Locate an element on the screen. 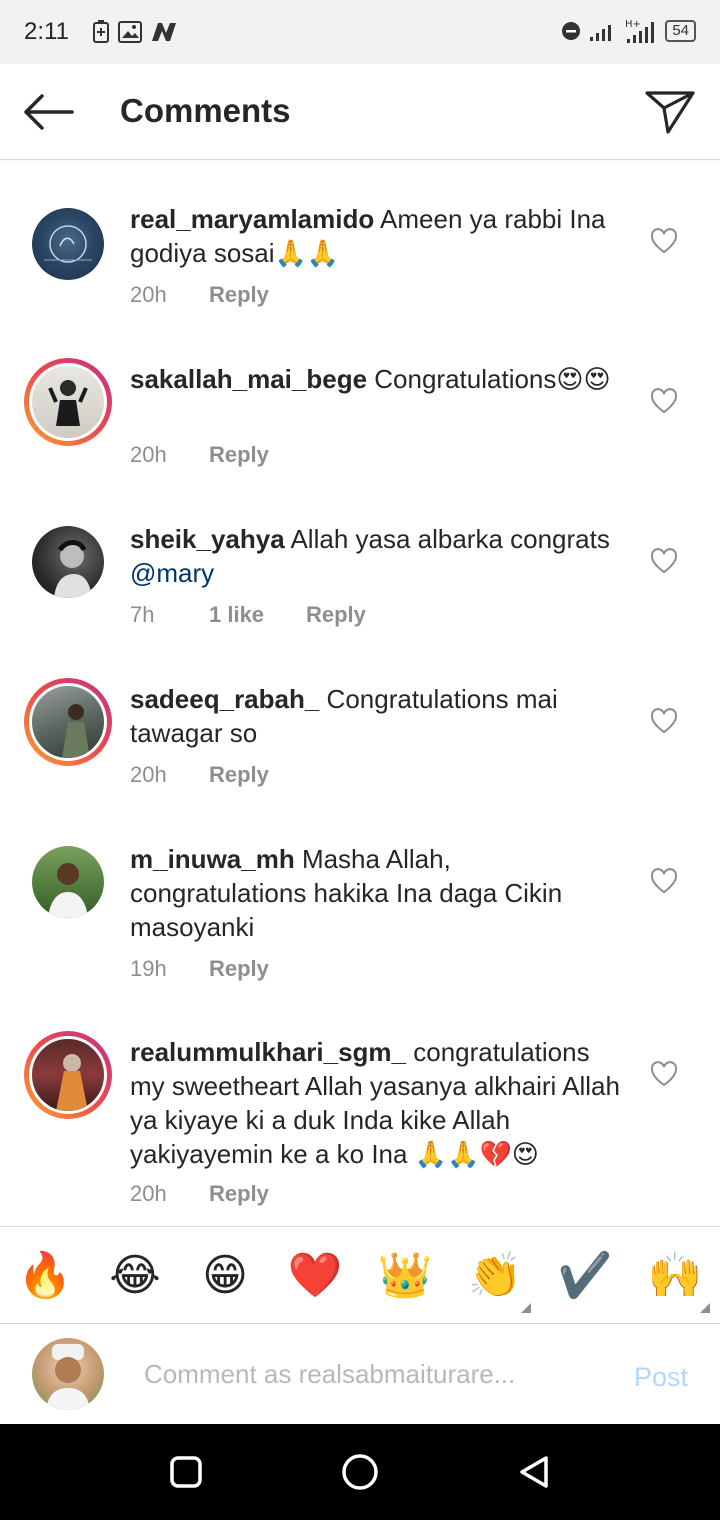  comment-body: Allah yasa albarka congrats is located at coordinates (447, 539).